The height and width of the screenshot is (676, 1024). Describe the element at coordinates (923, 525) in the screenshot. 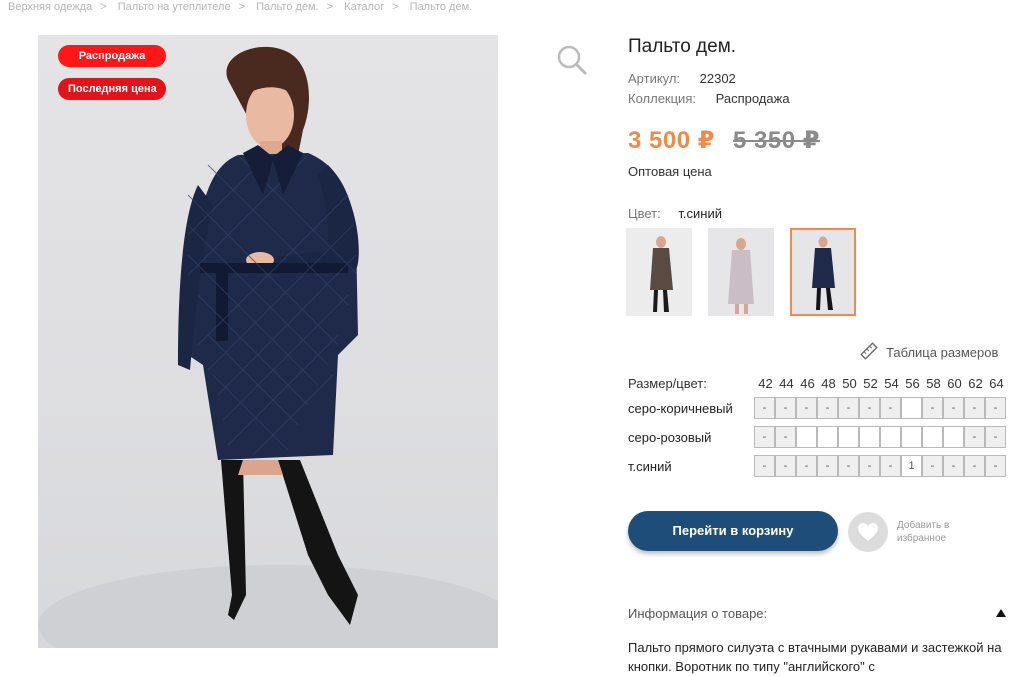

I see `favorite-label-line1: Добавить в` at that location.